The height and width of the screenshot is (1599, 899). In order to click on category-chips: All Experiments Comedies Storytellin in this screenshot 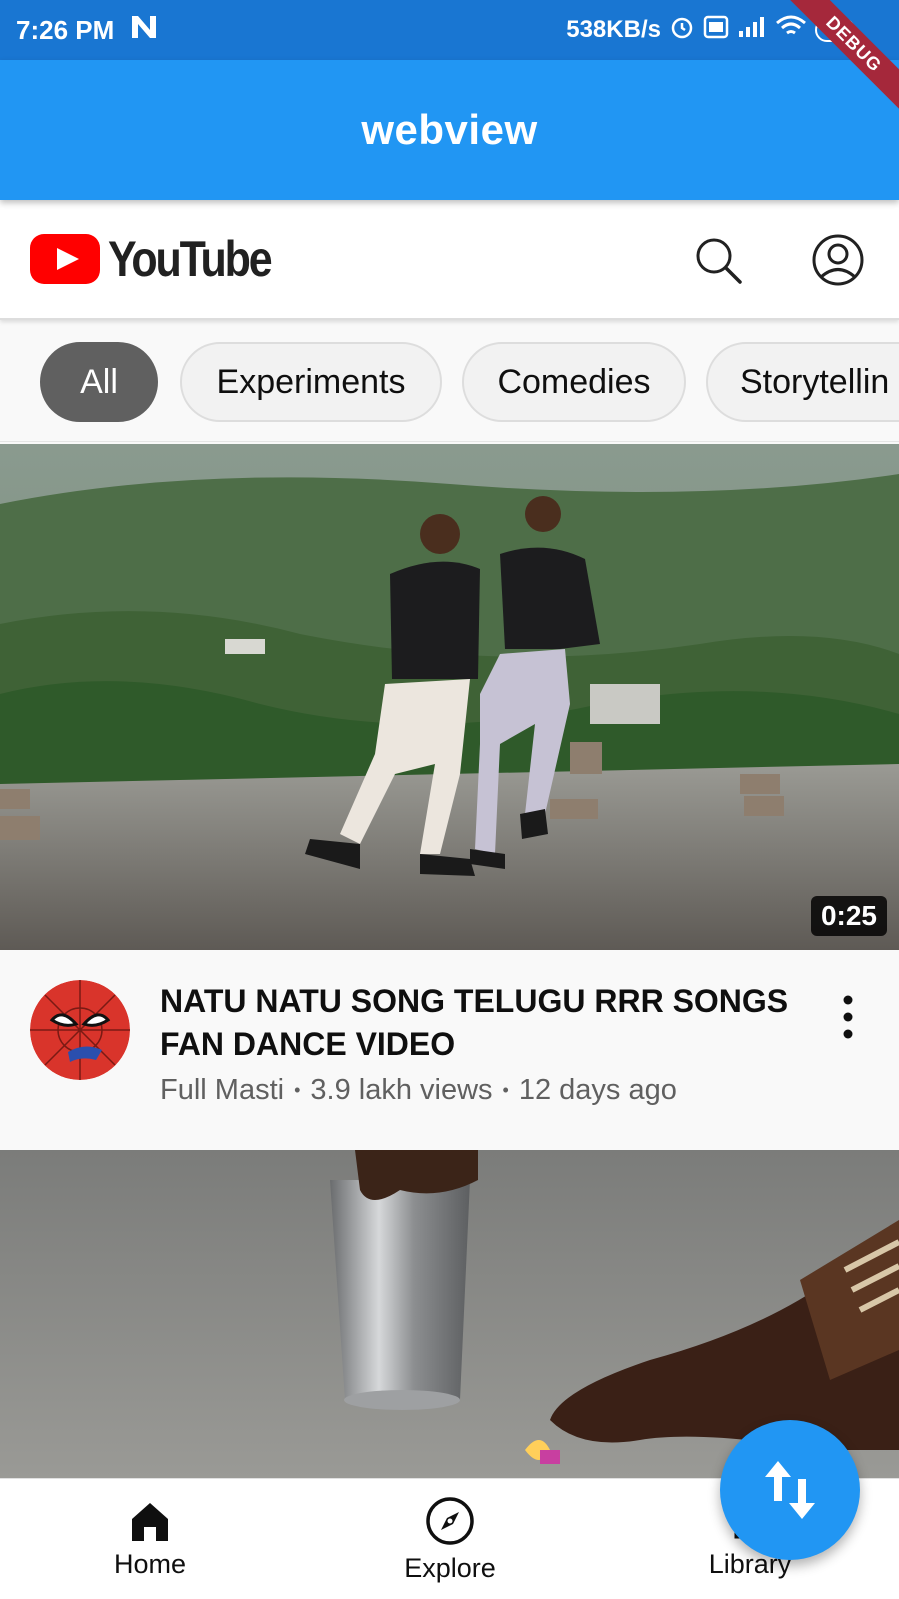, I will do `click(449, 382)`.